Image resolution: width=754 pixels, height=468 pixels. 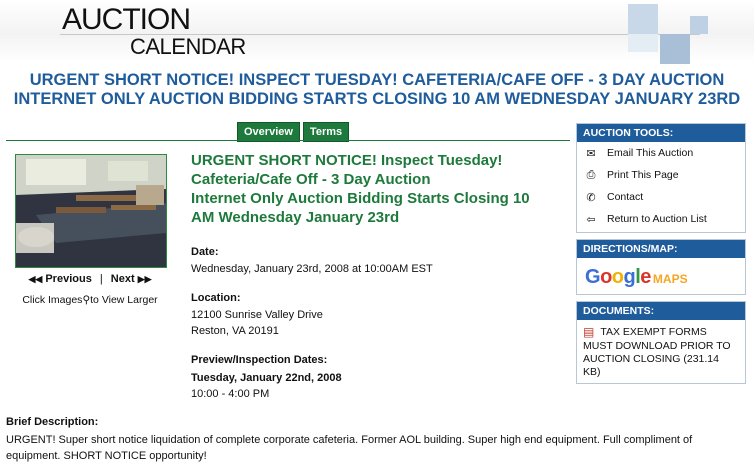 What do you see at coordinates (661, 197) in the screenshot?
I see `contact-link: ✆ Contact` at bounding box center [661, 197].